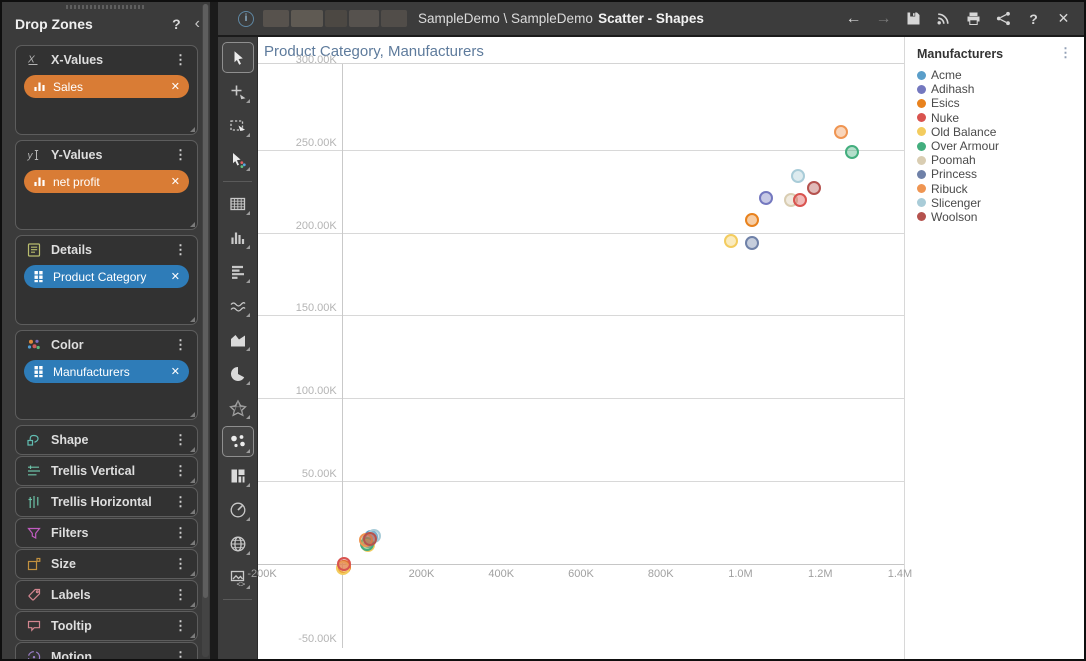 This screenshot has height=661, width=1086. Describe the element at coordinates (238, 237) in the screenshot. I see `tool-column-chart-icon` at that location.